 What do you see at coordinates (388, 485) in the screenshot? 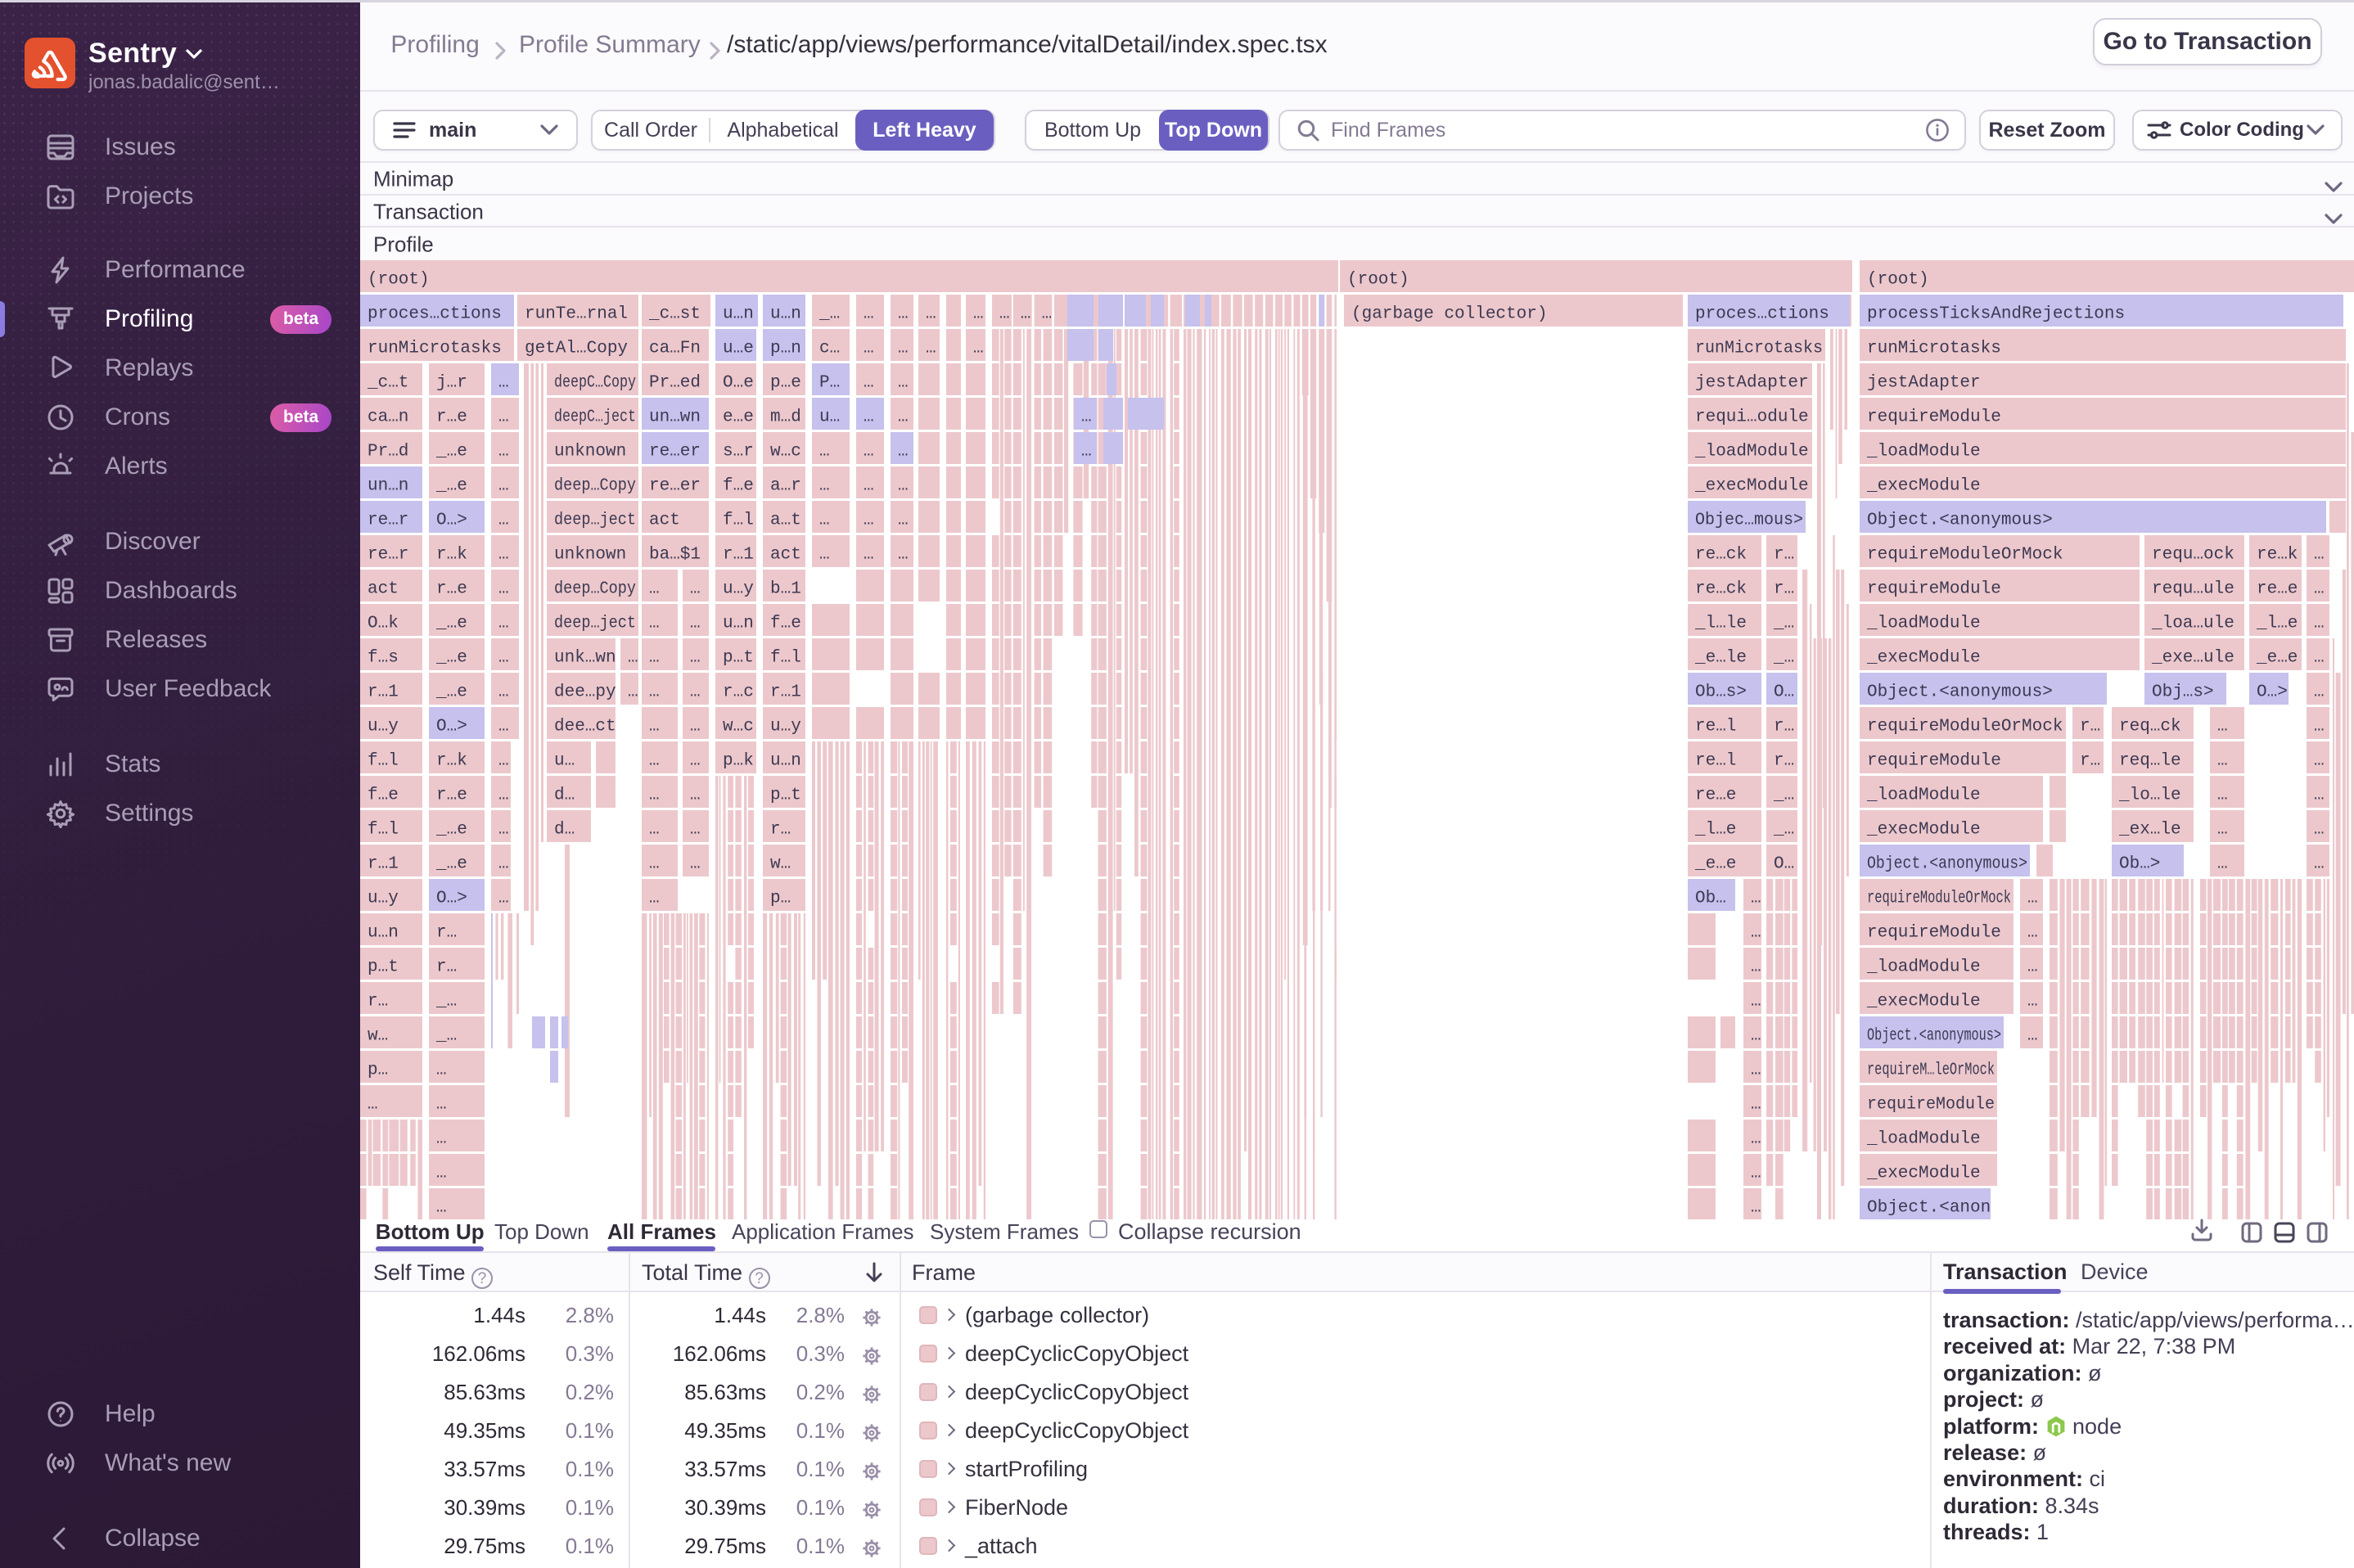
I see `svg-text: un…n` at bounding box center [388, 485].